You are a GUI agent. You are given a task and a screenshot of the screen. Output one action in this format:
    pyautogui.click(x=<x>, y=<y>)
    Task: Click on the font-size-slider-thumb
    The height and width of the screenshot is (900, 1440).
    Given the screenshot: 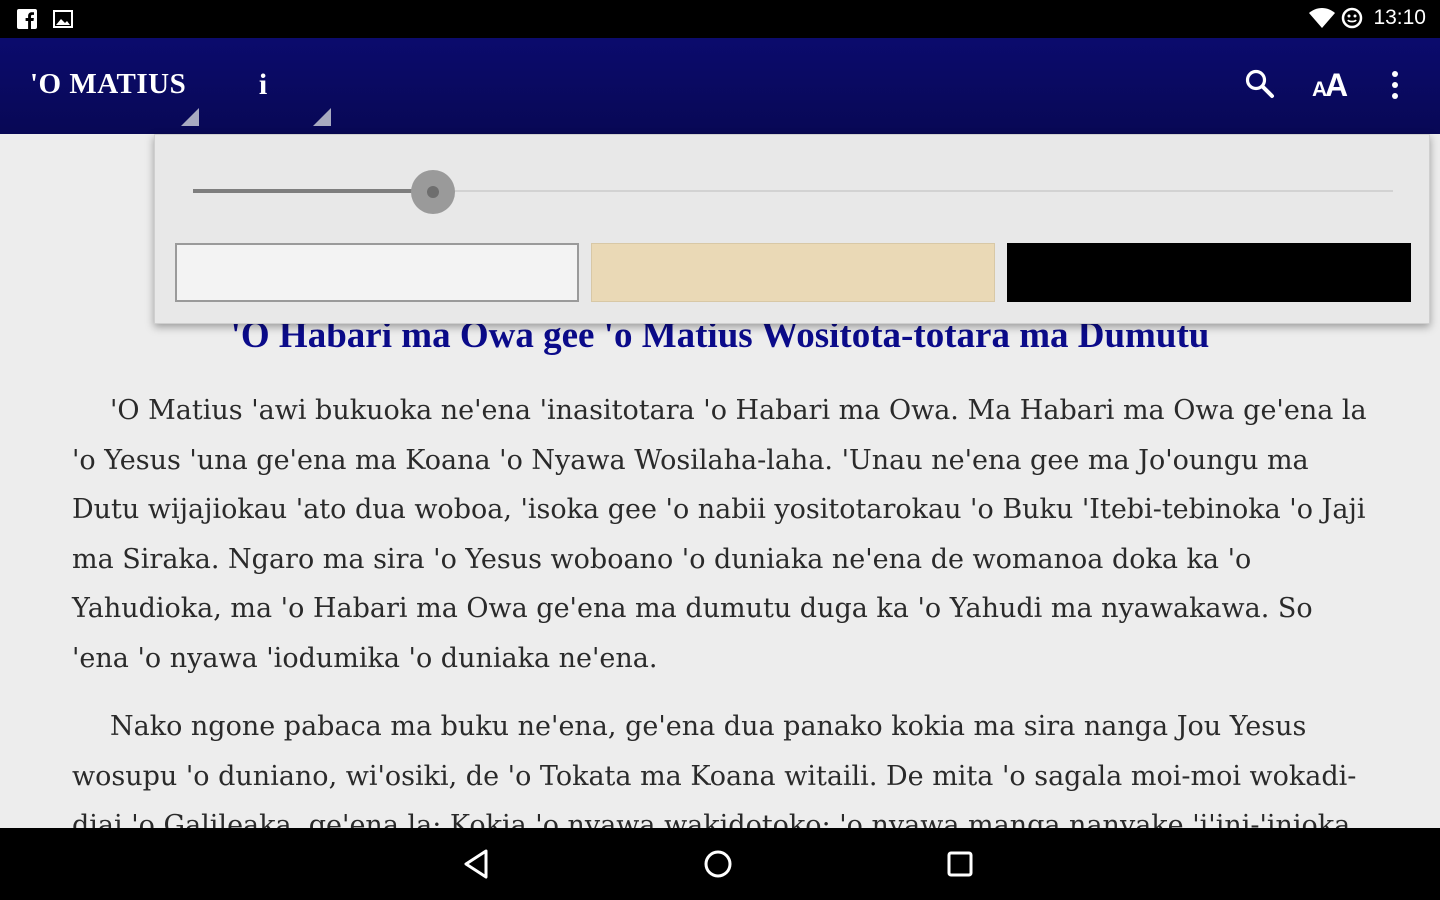 What is the action you would take?
    pyautogui.click(x=433, y=192)
    